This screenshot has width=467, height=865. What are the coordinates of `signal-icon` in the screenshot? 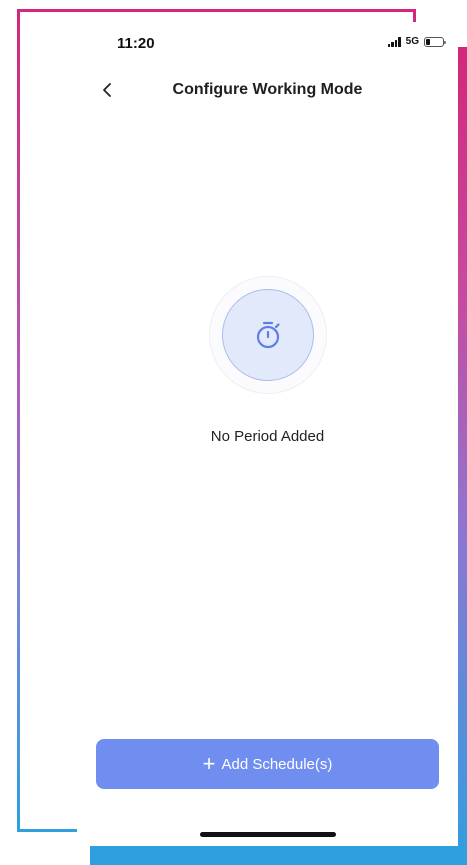 It's located at (394, 41).